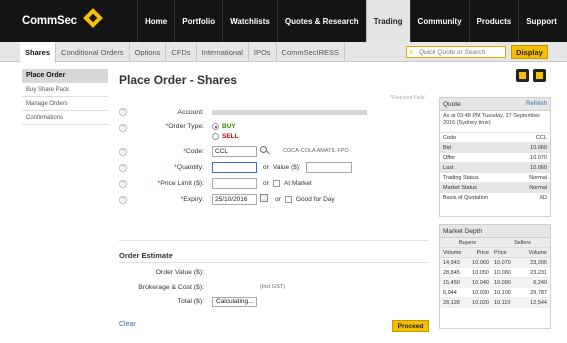 This screenshot has width=567, height=343. Describe the element at coordinates (38, 52) in the screenshot. I see `sub-nav-shares: Shares` at that location.